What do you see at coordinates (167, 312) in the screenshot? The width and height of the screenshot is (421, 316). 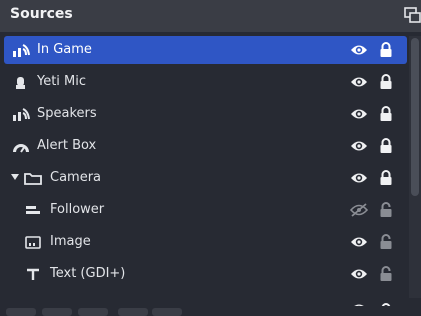 I see `move-source-down-button` at bounding box center [167, 312].